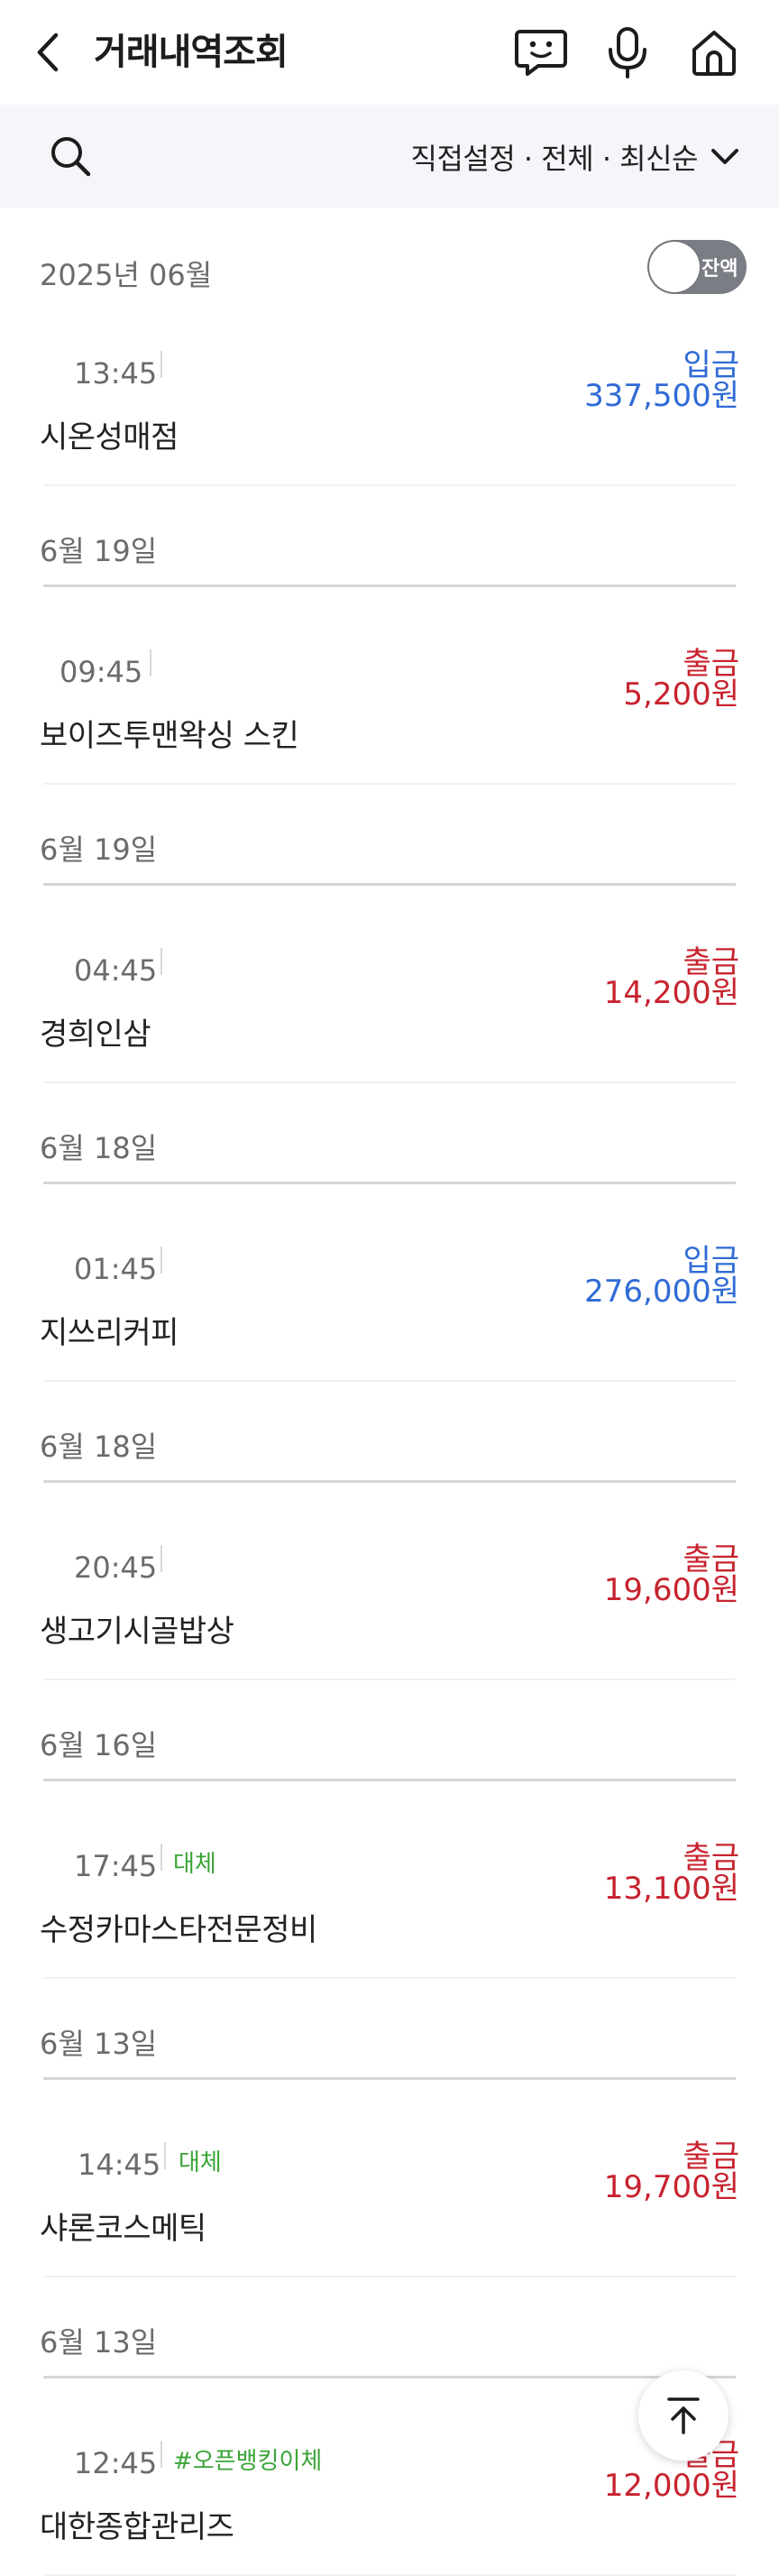  What do you see at coordinates (137, 2527) in the screenshot?
I see `merchant-name: 대한종합관리즈` at bounding box center [137, 2527].